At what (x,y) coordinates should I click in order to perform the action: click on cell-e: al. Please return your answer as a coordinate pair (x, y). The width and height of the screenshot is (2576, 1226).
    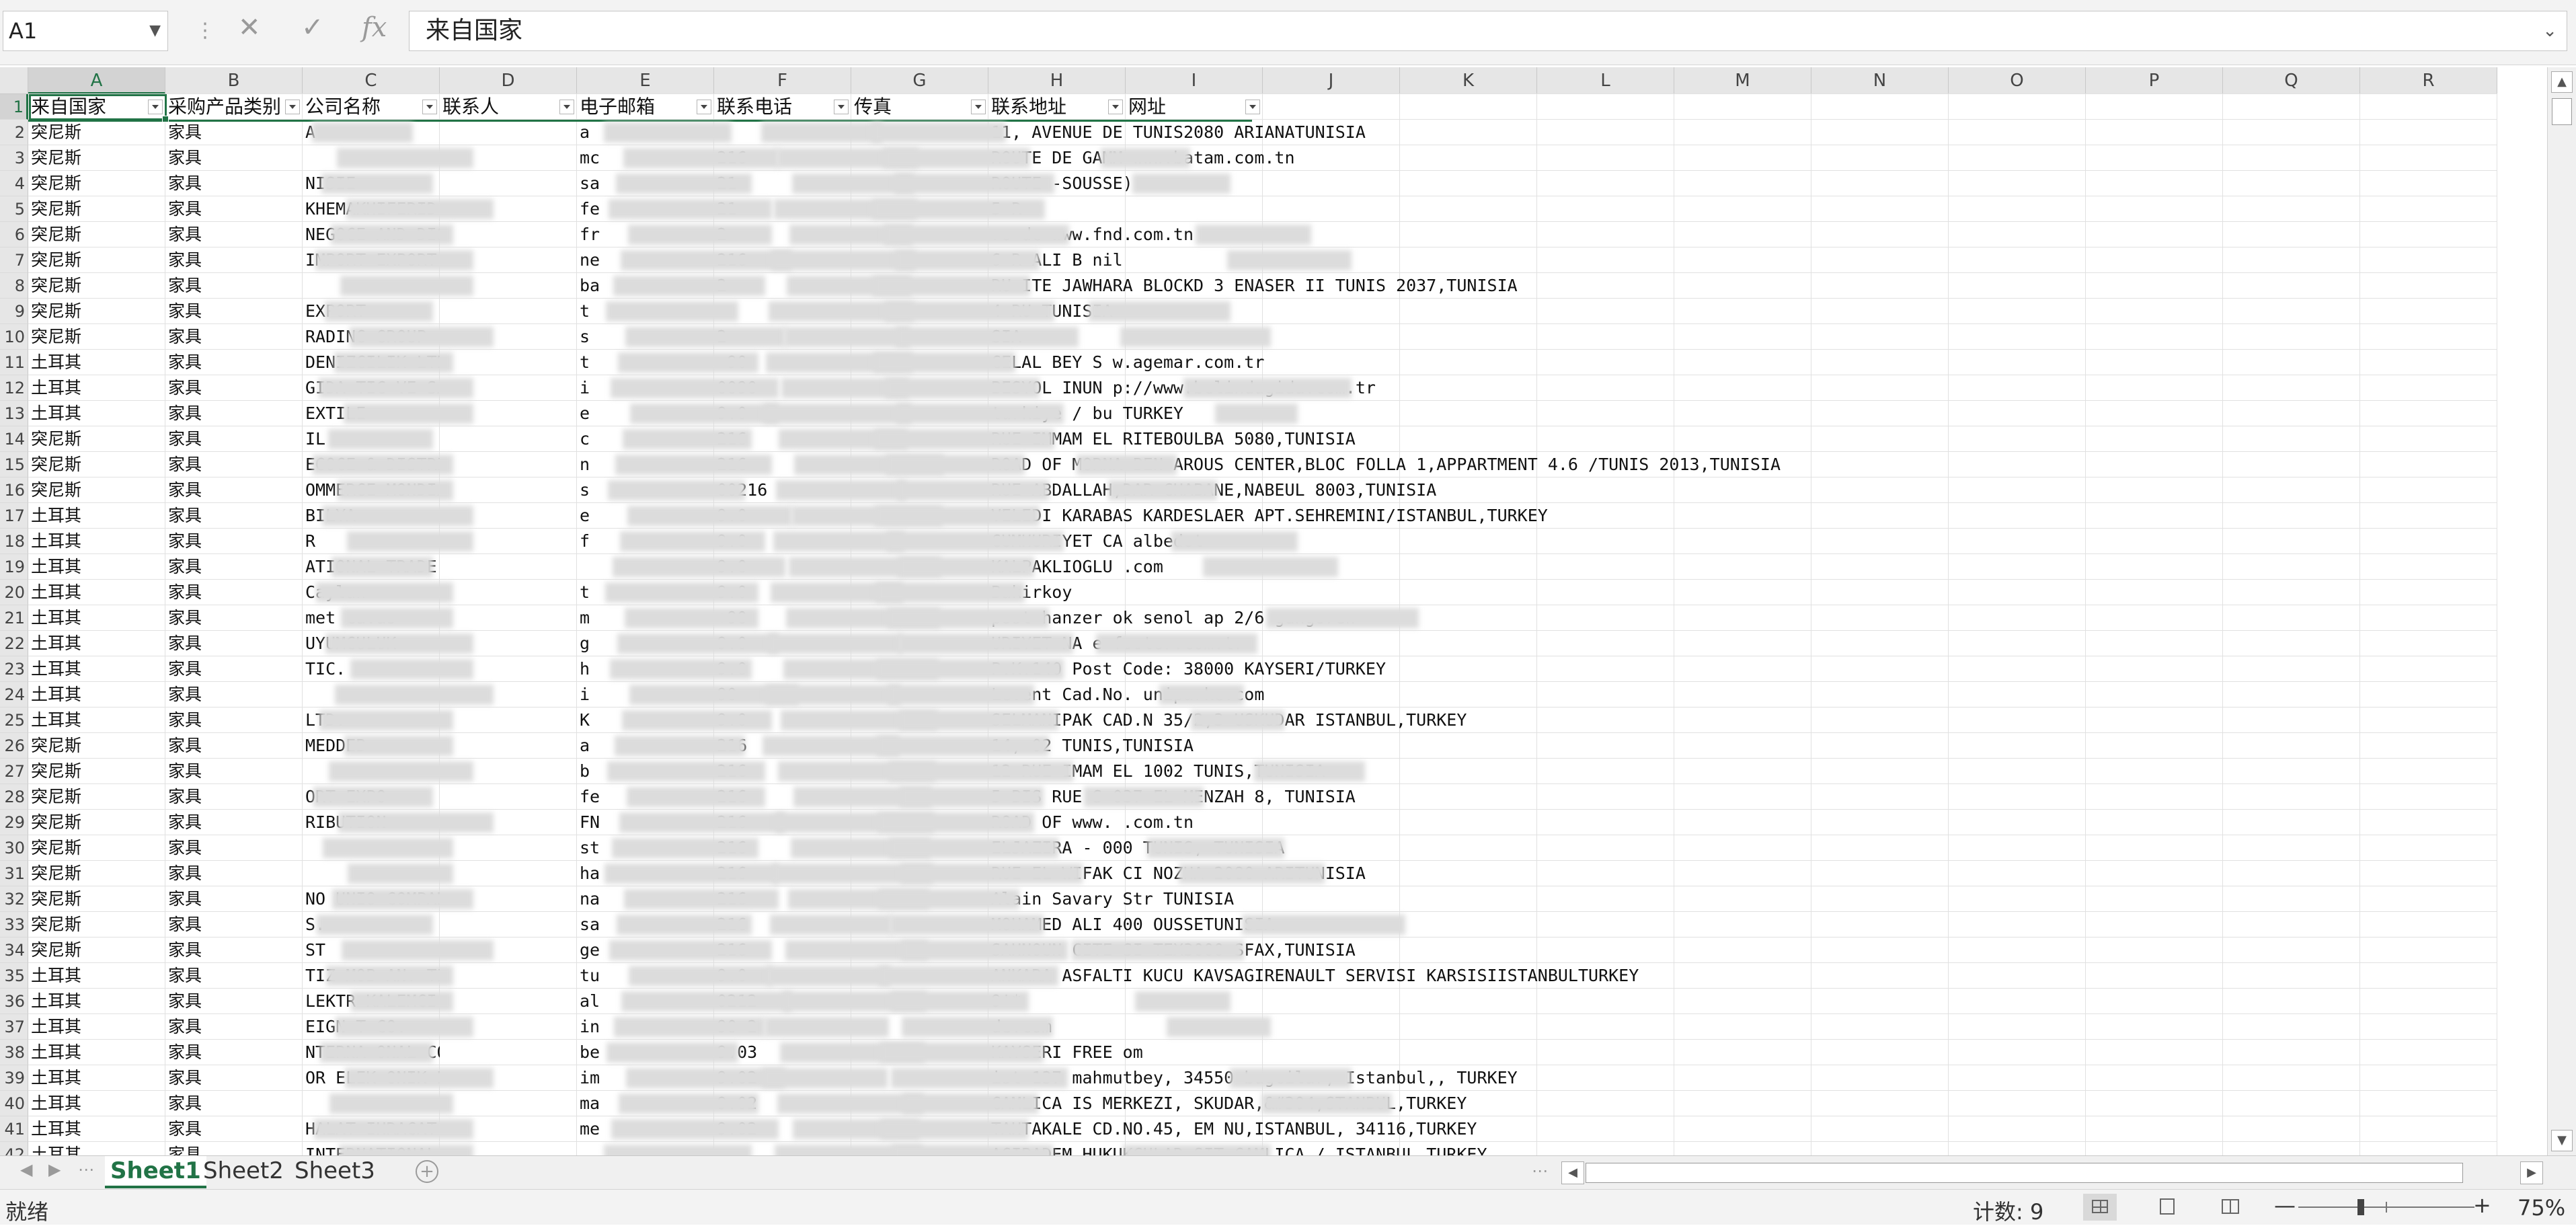
    Looking at the image, I should click on (589, 1002).